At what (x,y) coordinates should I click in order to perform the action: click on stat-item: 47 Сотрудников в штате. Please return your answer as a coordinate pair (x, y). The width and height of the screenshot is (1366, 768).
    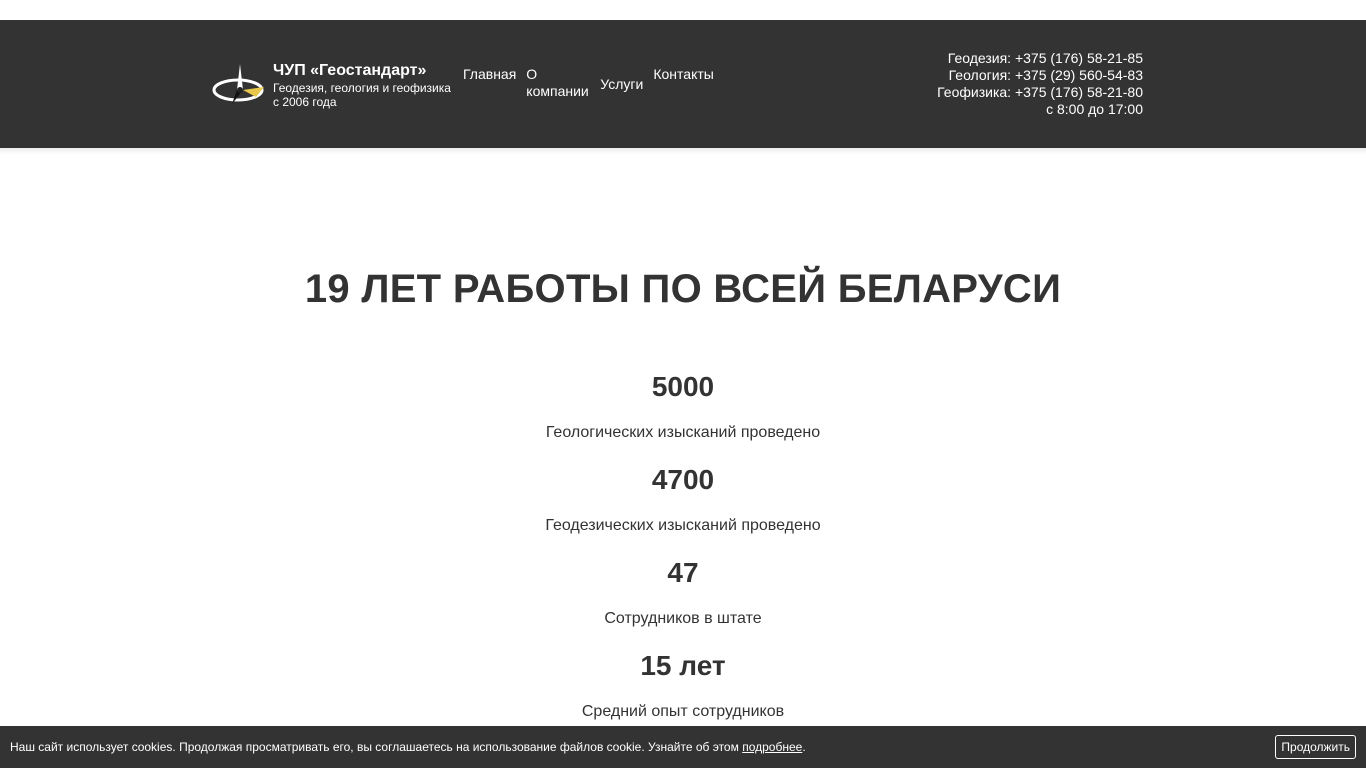
    Looking at the image, I should click on (683, 591).